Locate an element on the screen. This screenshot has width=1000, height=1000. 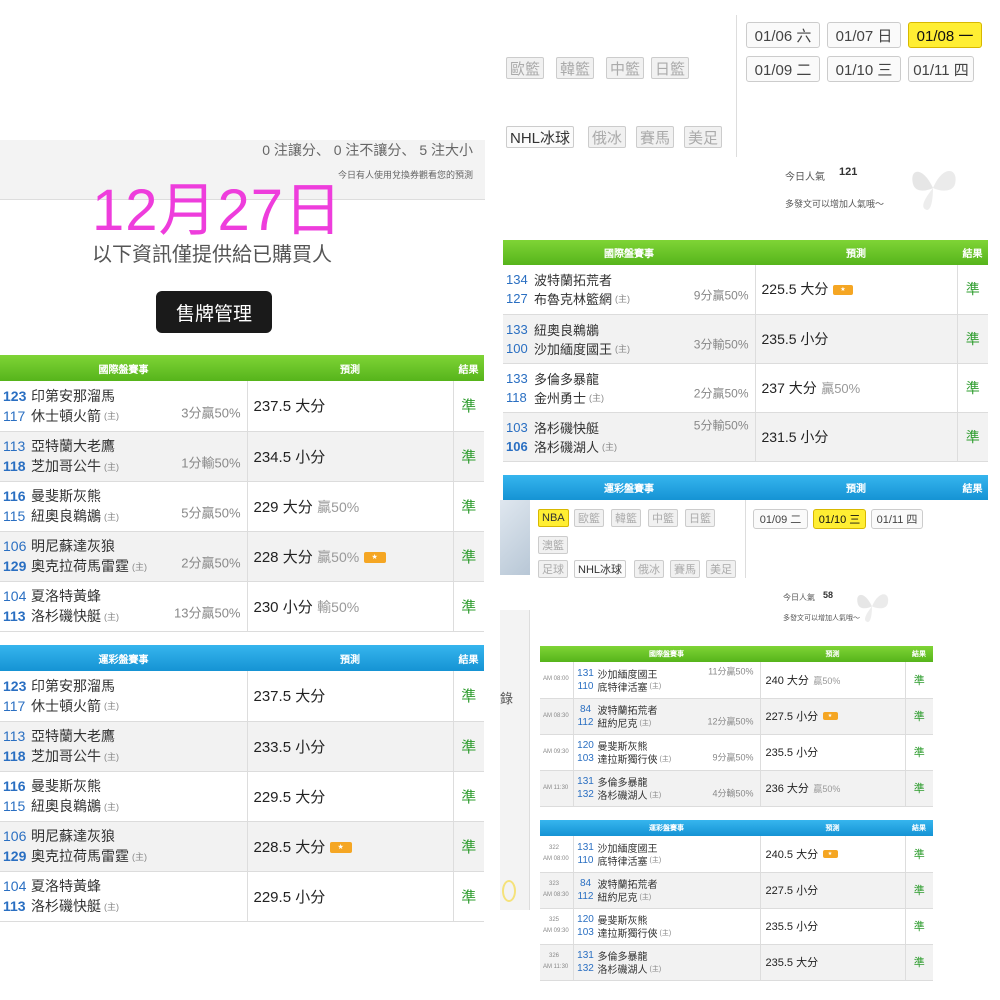
date-tab-0107: 01/07 日 is located at coordinates (864, 35).